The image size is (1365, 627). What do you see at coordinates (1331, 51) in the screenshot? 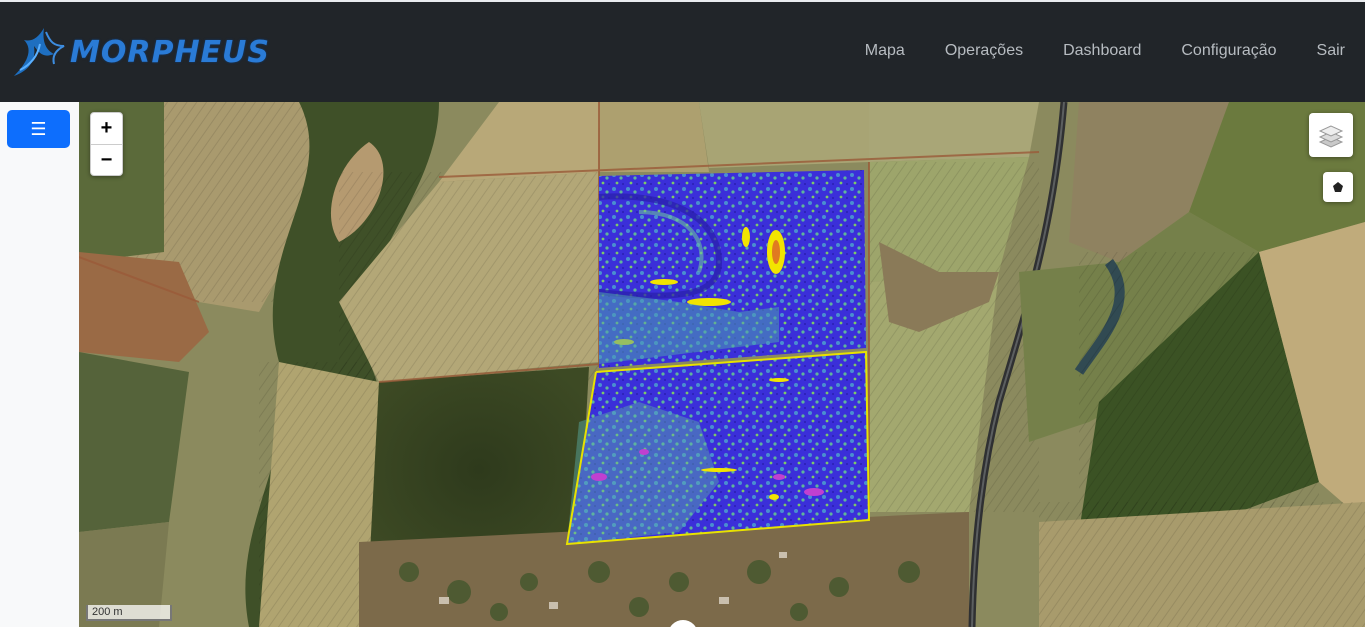
I see `nav-link-sair: Sair` at bounding box center [1331, 51].